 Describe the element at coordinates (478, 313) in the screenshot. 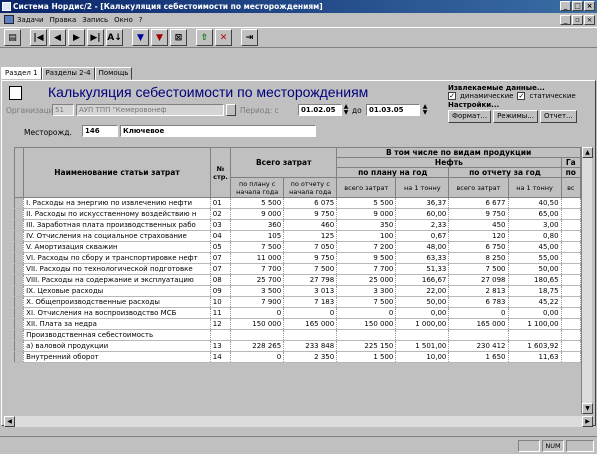

I see `cell-e: 0` at that location.